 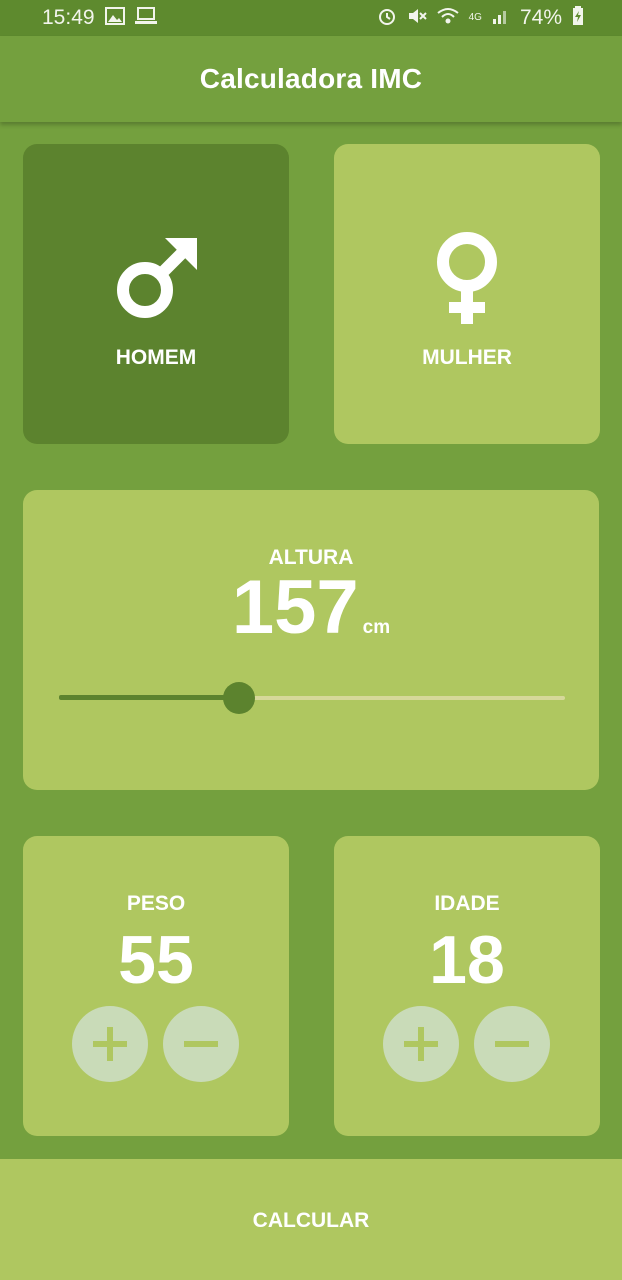 What do you see at coordinates (149, 697) in the screenshot?
I see `slider-active-track` at bounding box center [149, 697].